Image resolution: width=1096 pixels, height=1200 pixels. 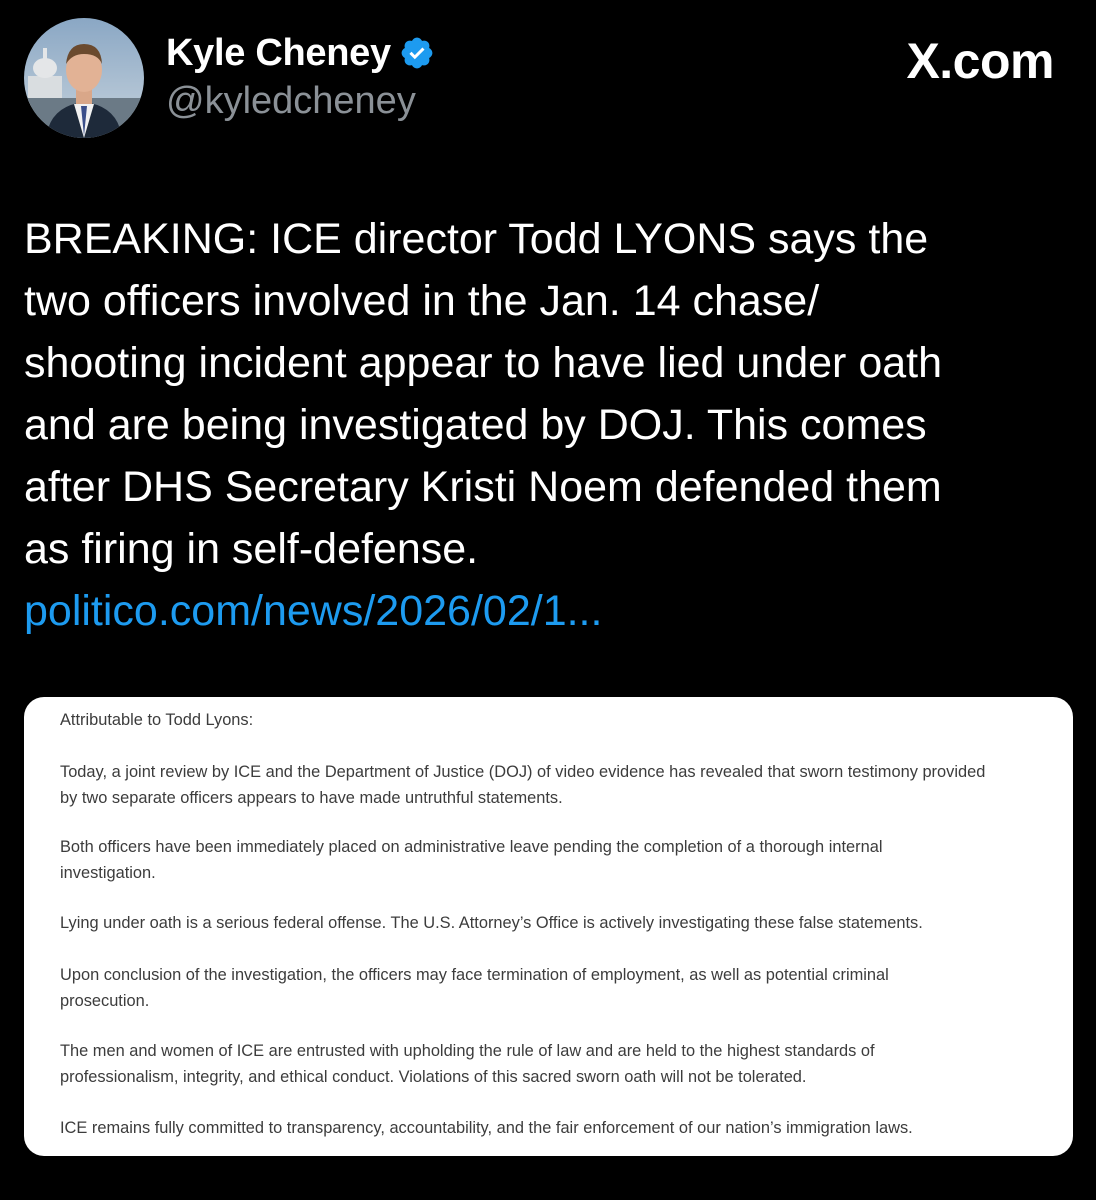 I want to click on avatar-image, so click(x=84, y=78).